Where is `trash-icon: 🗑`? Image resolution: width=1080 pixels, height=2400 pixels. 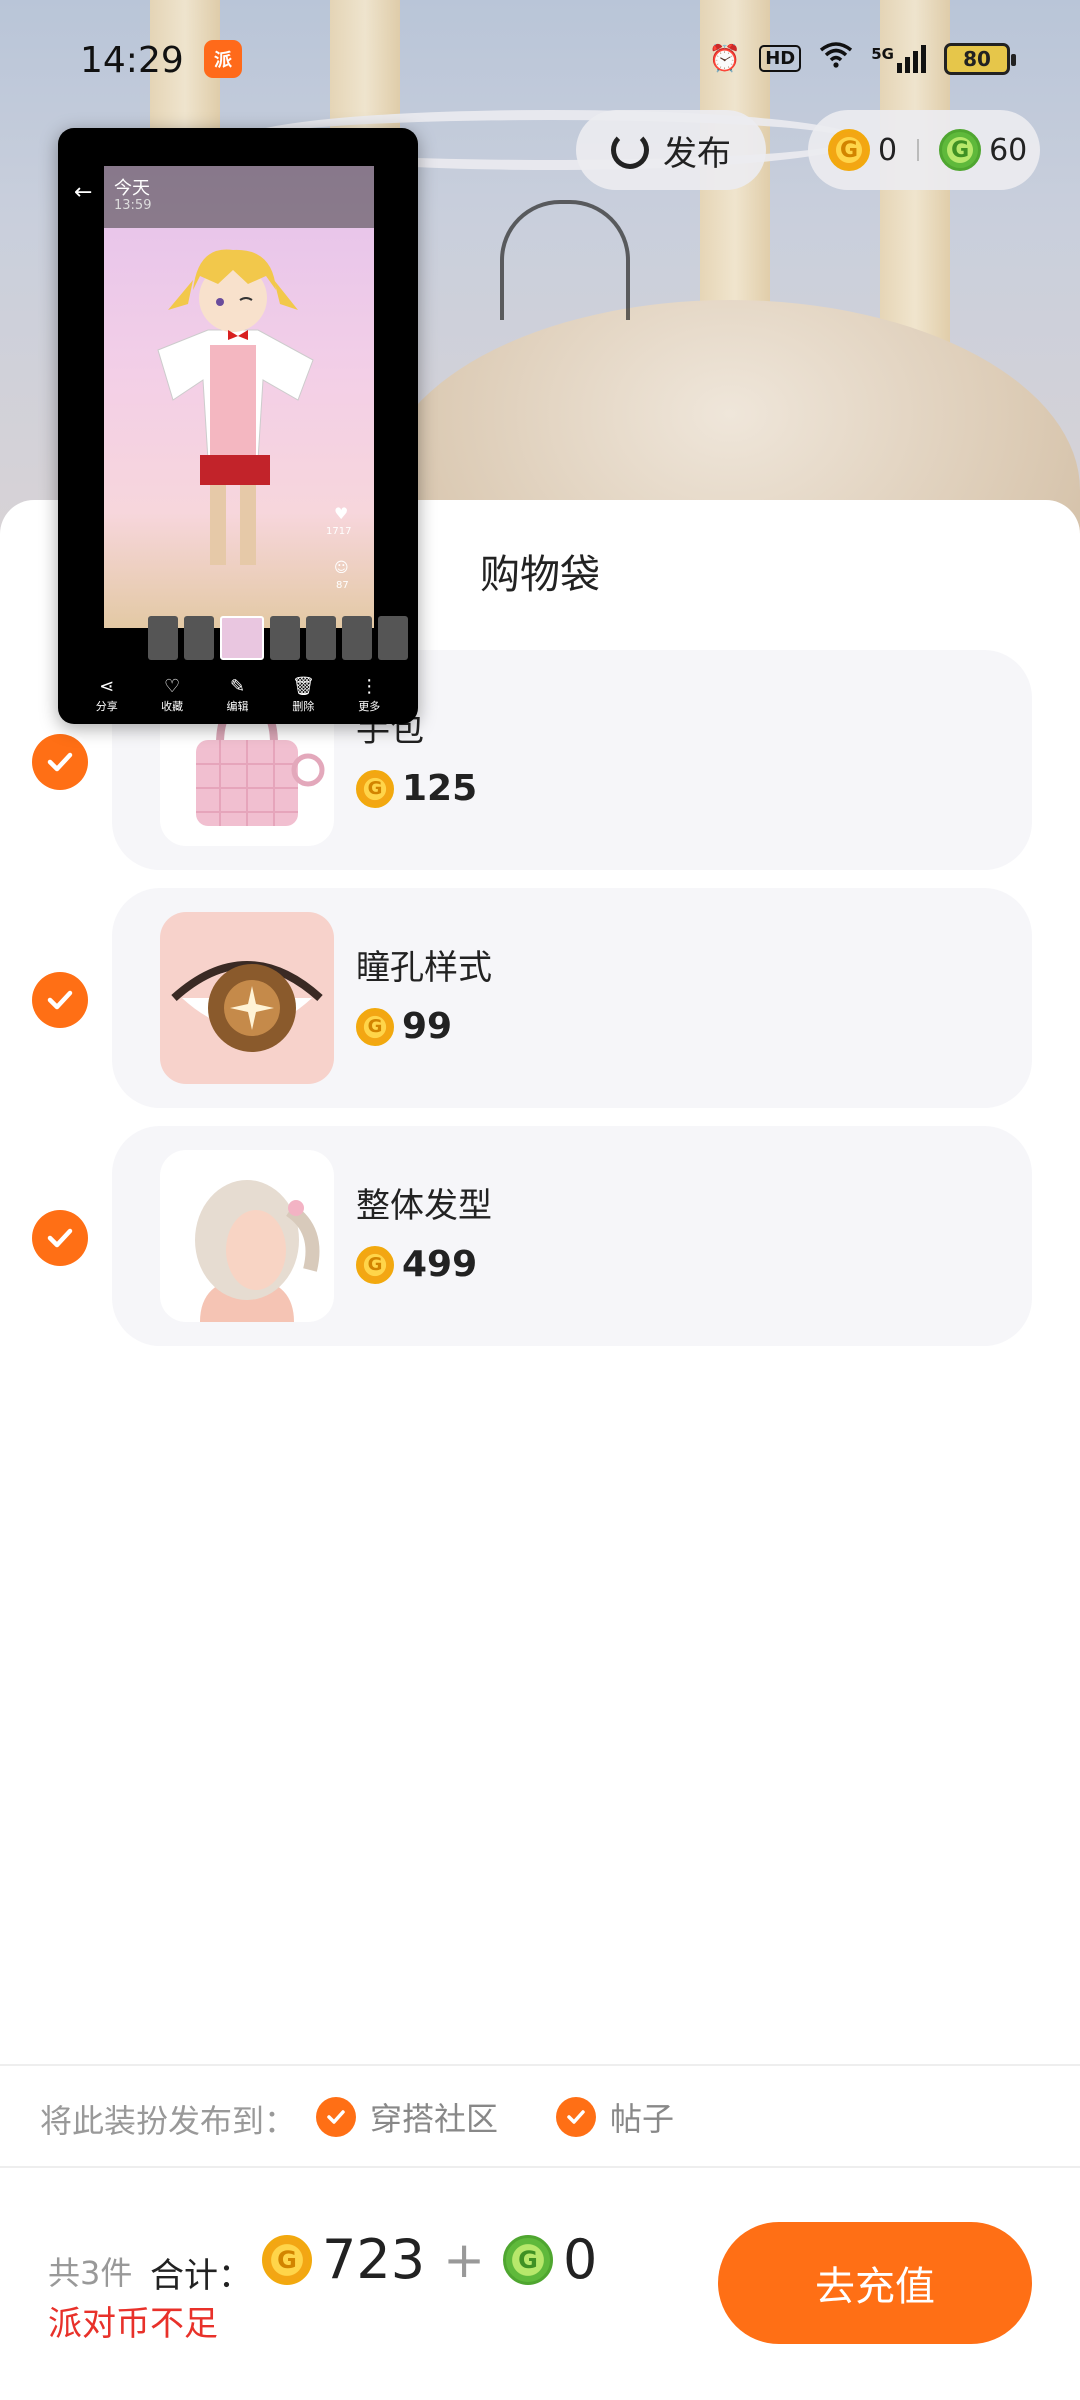 trash-icon: 🗑 is located at coordinates (303, 686).